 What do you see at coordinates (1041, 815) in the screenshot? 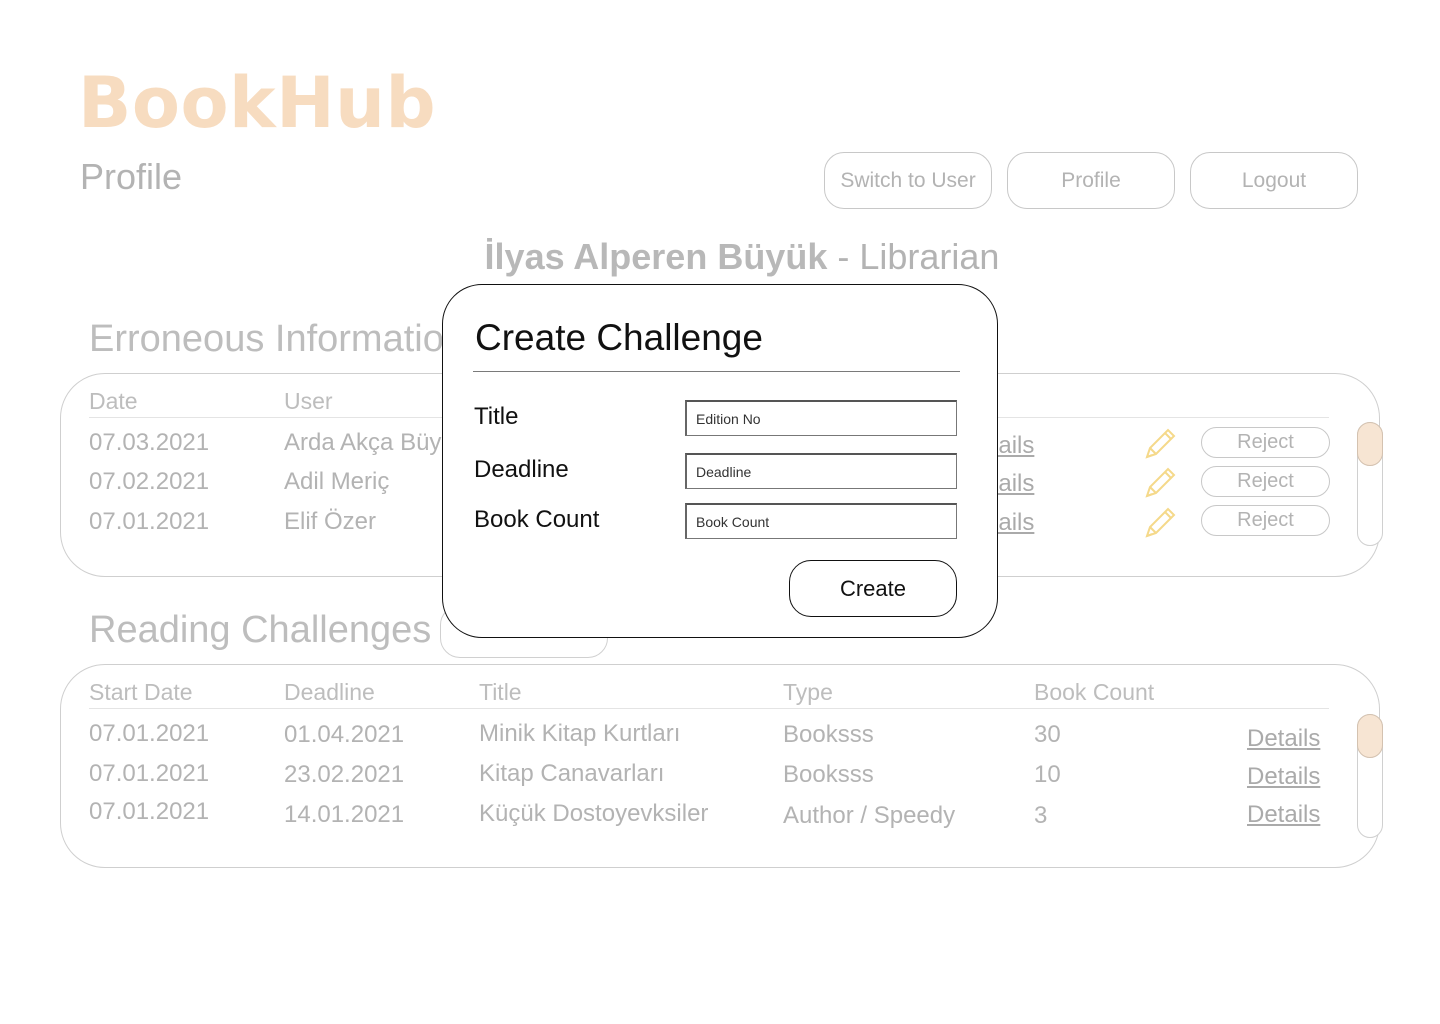
I see `row-book-count: 3` at bounding box center [1041, 815].